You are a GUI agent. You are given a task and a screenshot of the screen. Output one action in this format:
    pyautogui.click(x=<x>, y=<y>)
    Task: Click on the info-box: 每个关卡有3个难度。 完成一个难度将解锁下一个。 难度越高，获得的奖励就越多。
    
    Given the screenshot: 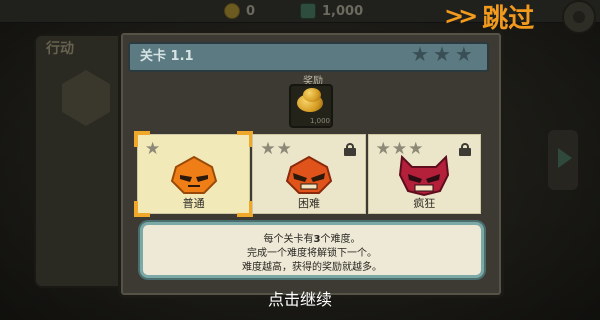 What is the action you would take?
    pyautogui.click(x=312, y=250)
    